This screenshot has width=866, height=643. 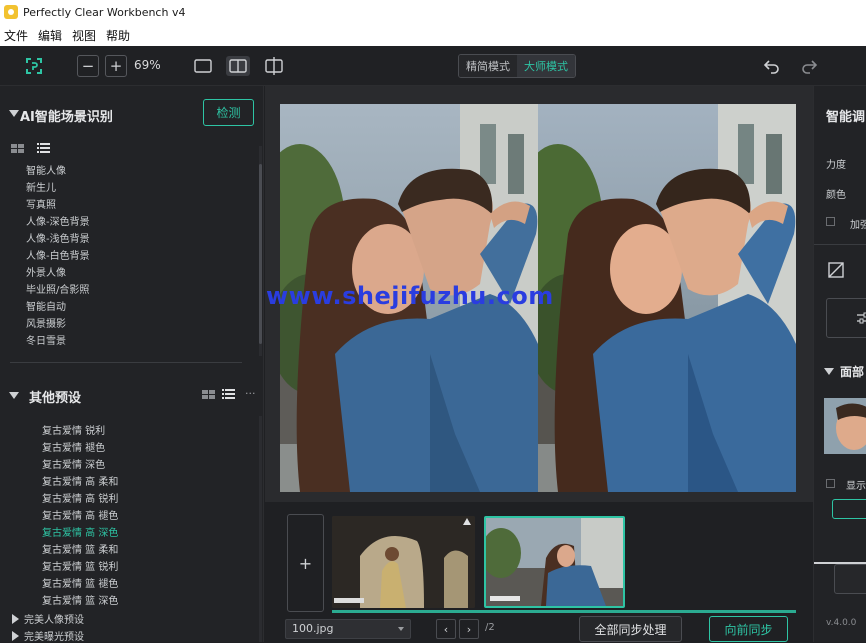 What do you see at coordinates (852, 372) in the screenshot?
I see `face-section-title: 面部` at bounding box center [852, 372].